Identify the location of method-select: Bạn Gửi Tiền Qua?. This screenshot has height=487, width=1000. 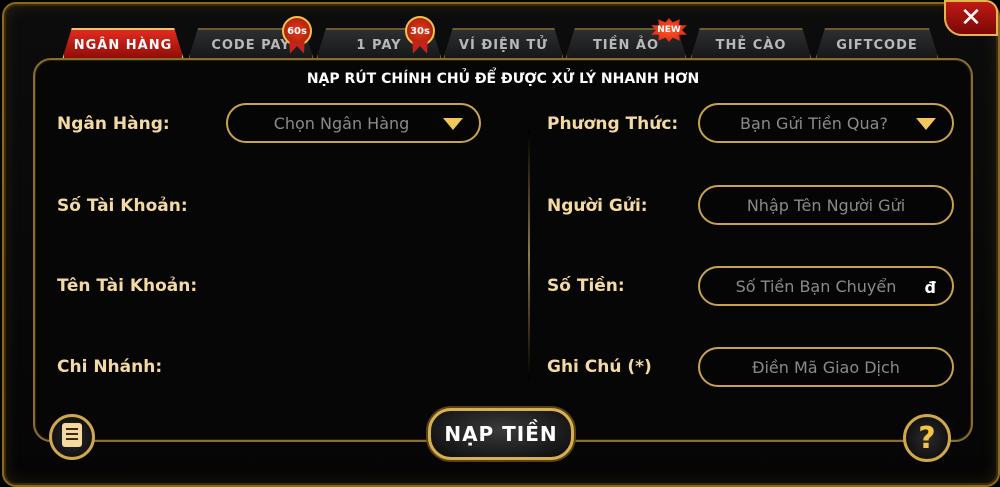
(826, 123).